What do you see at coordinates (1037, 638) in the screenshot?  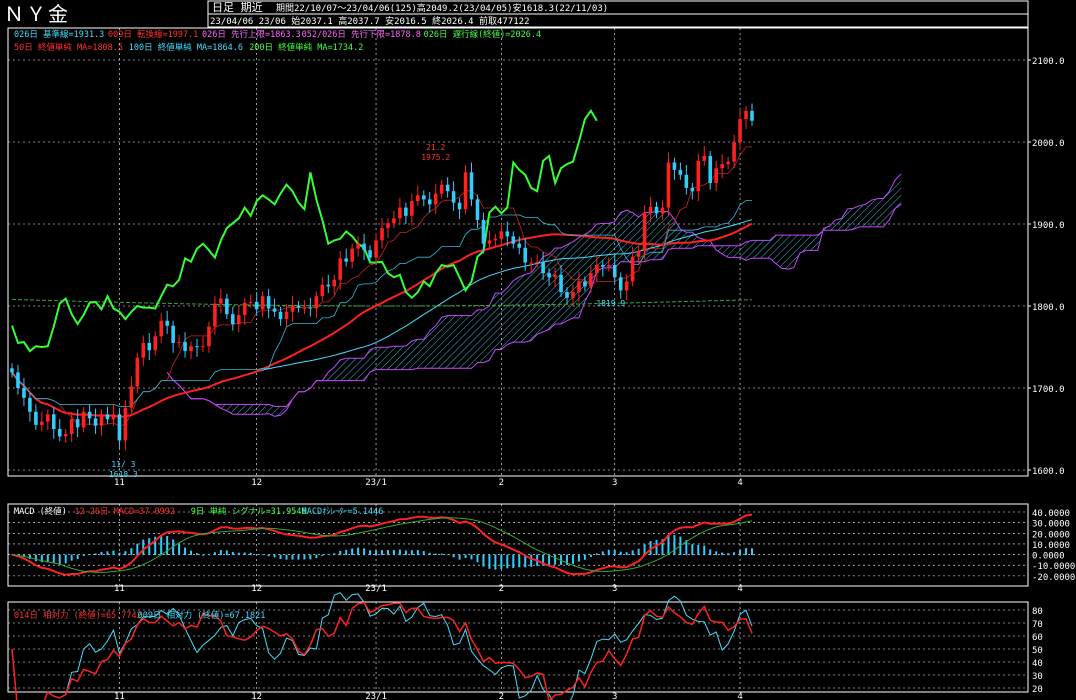 I see `y-tick-label: 60` at bounding box center [1037, 638].